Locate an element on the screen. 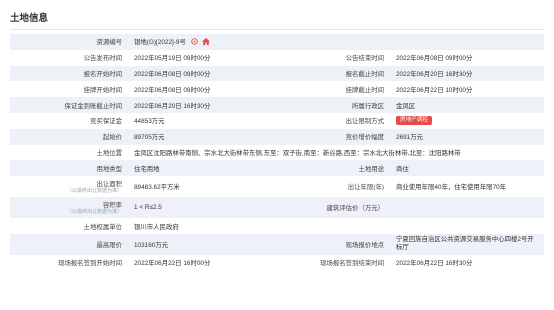  row-value: 银川市人民政府 is located at coordinates (336, 226).